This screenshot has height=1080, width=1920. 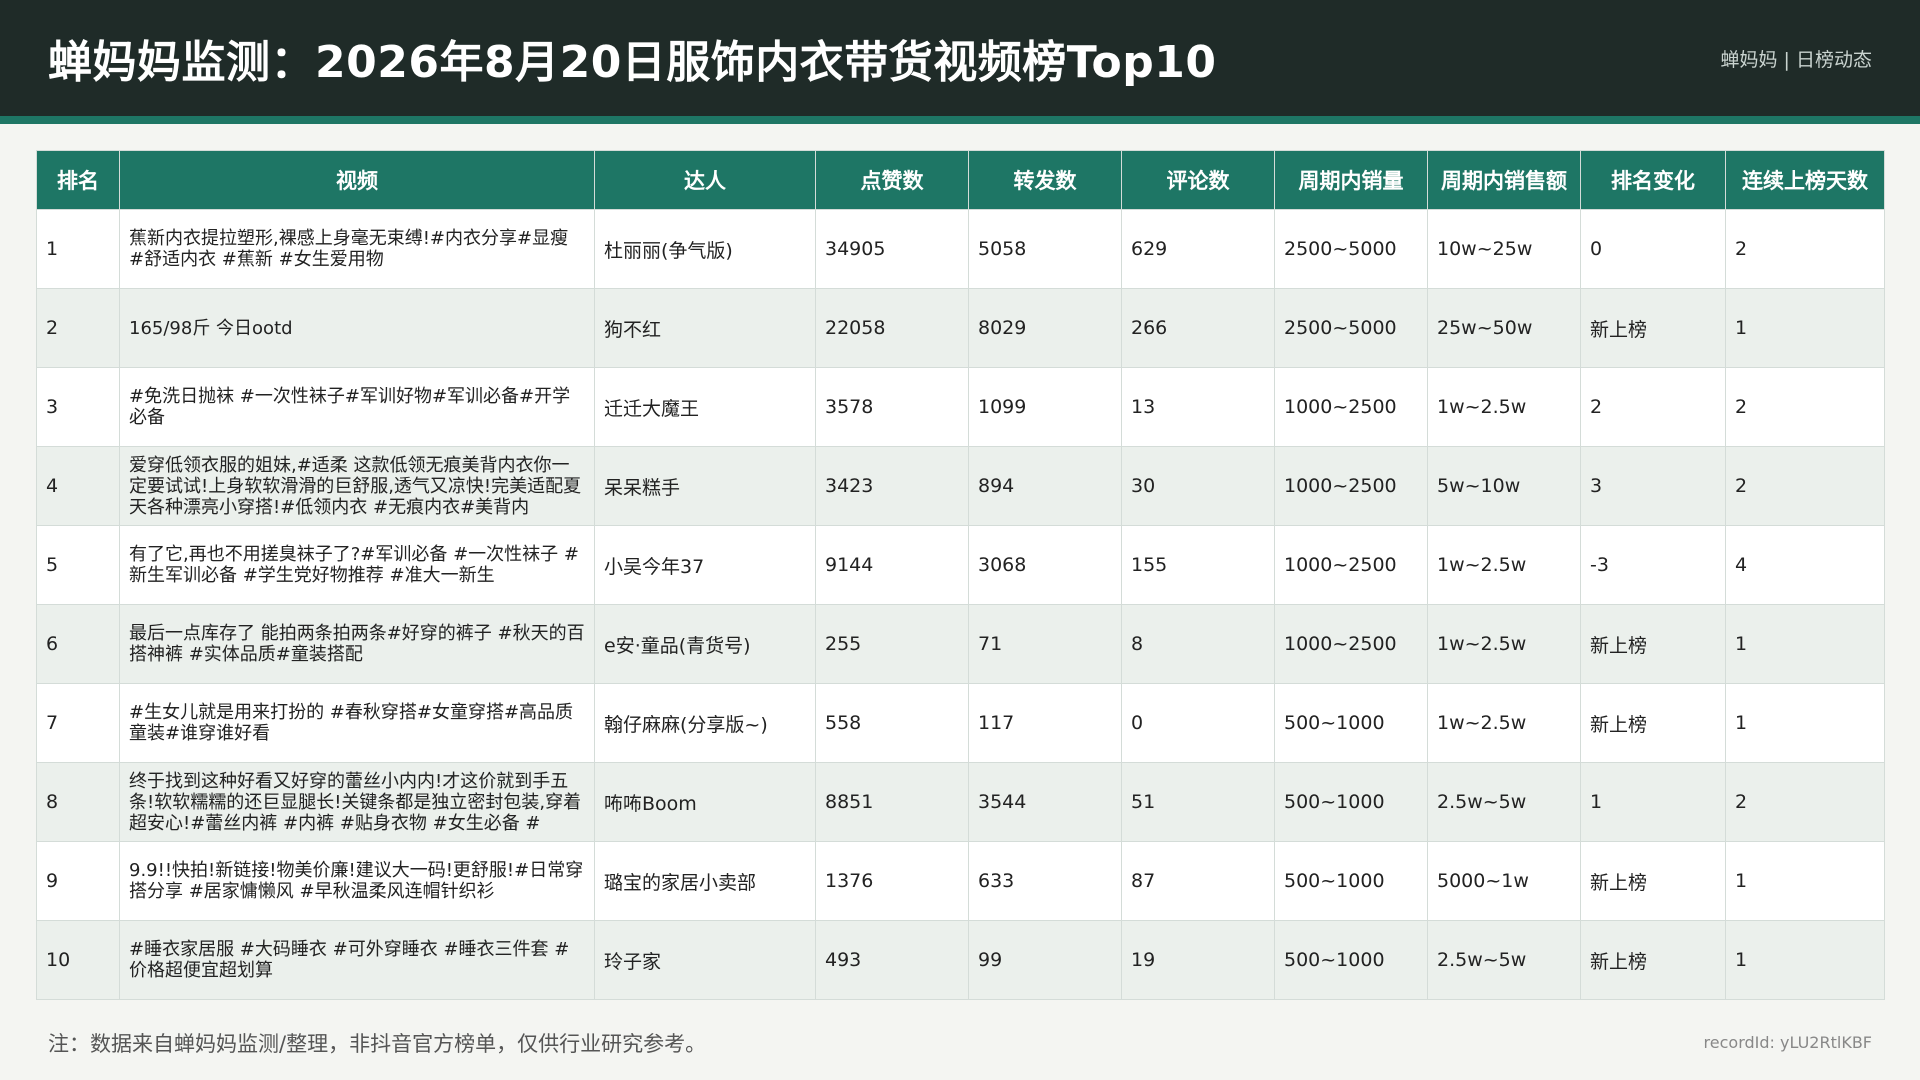 I want to click on cell-shares-text: 894, so click(x=996, y=486).